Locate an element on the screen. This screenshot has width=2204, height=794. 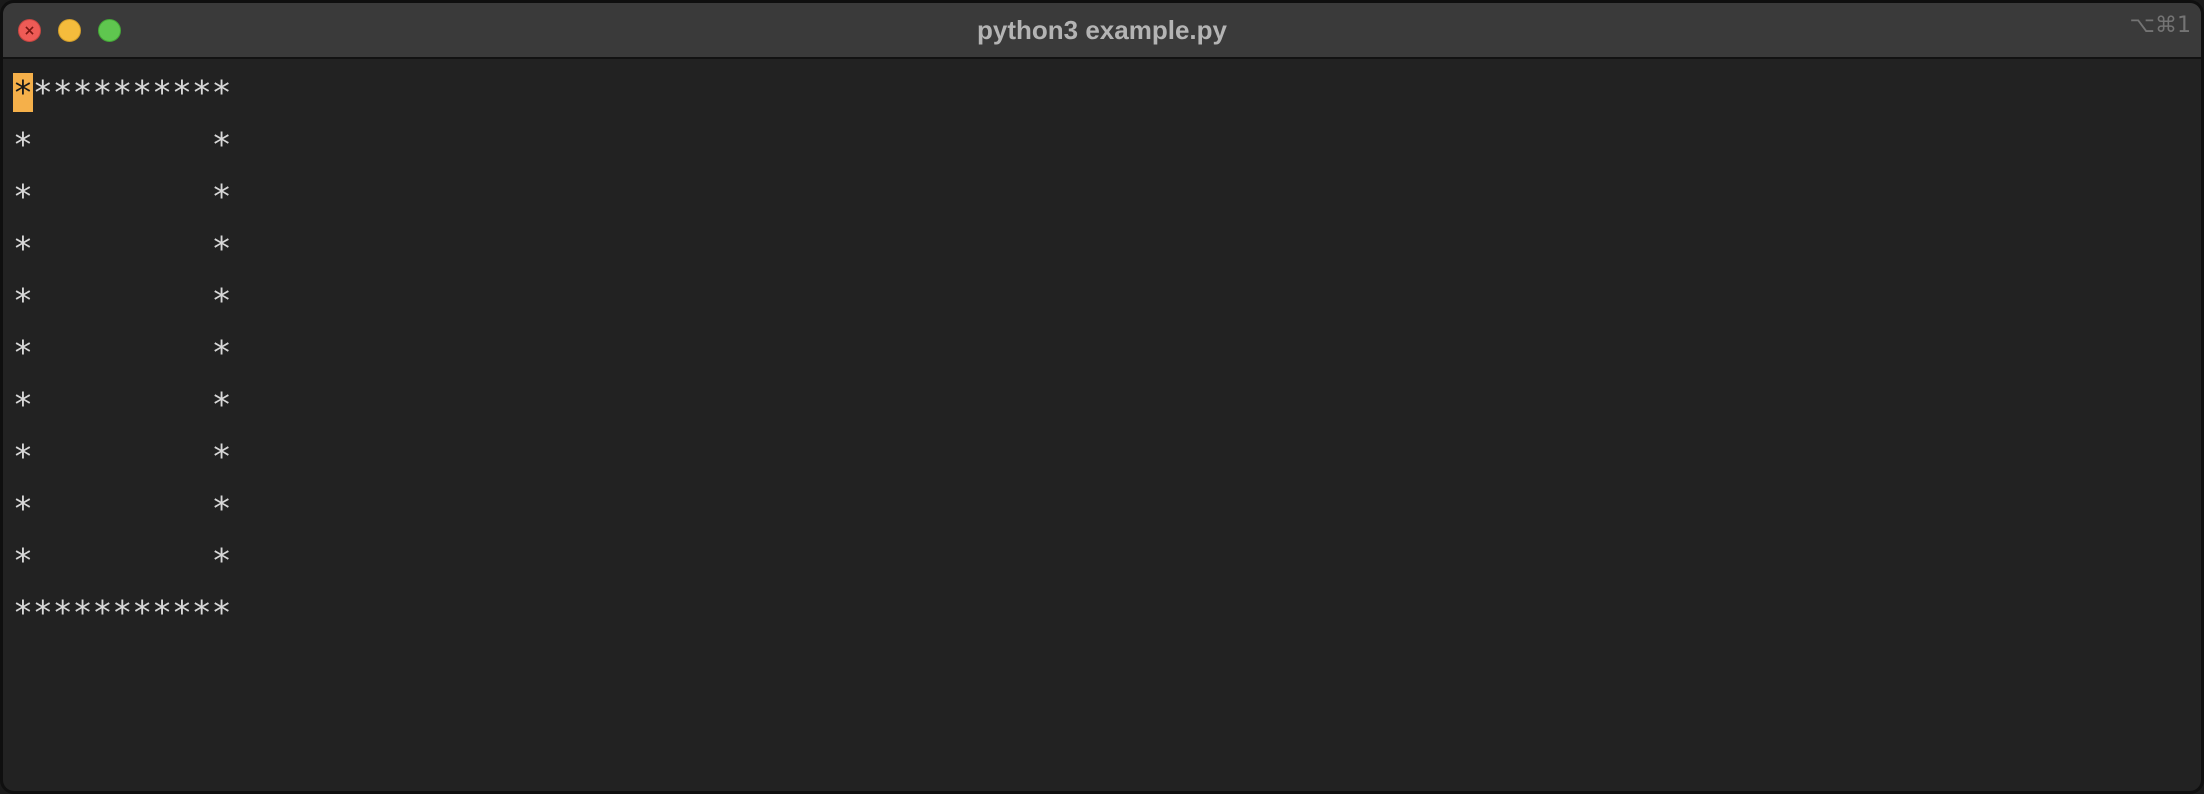
window-title: python3 example.py is located at coordinates (1102, 30).